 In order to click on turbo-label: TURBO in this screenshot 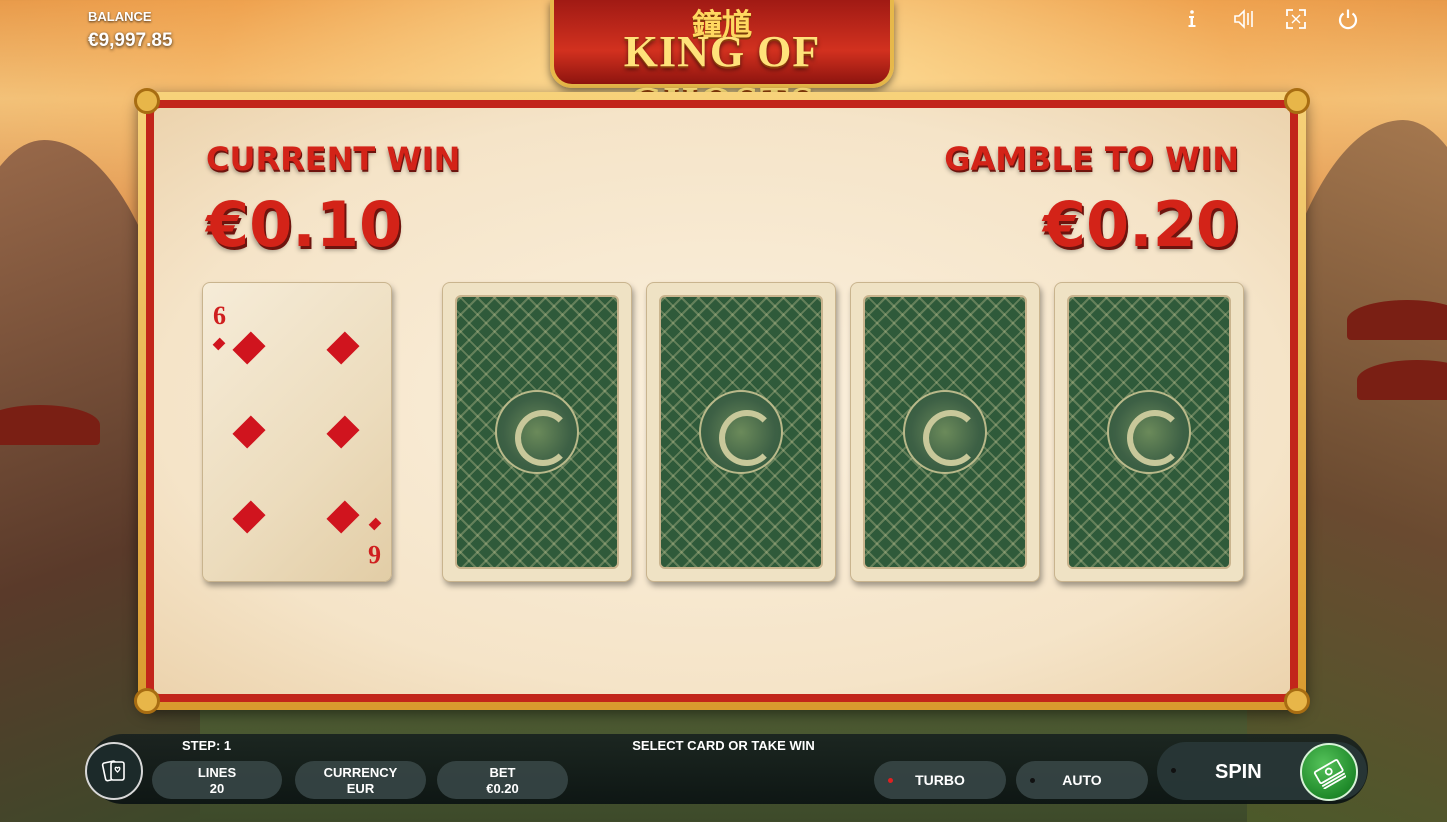, I will do `click(940, 780)`.